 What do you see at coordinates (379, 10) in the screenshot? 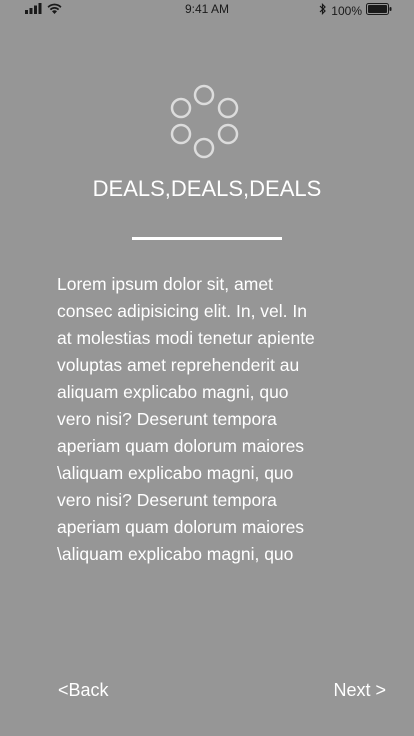
I see `battery-icon` at bounding box center [379, 10].